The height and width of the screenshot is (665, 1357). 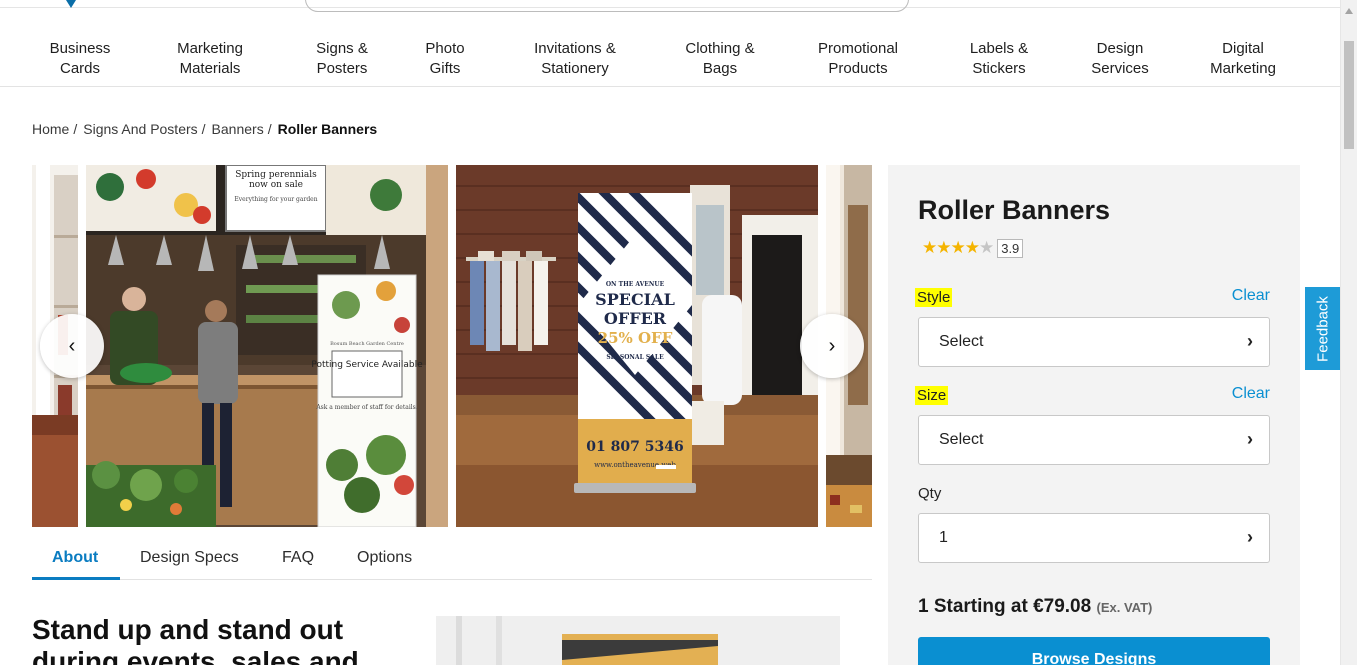 What do you see at coordinates (986, 247) in the screenshot?
I see `stars-empty: ★` at bounding box center [986, 247].